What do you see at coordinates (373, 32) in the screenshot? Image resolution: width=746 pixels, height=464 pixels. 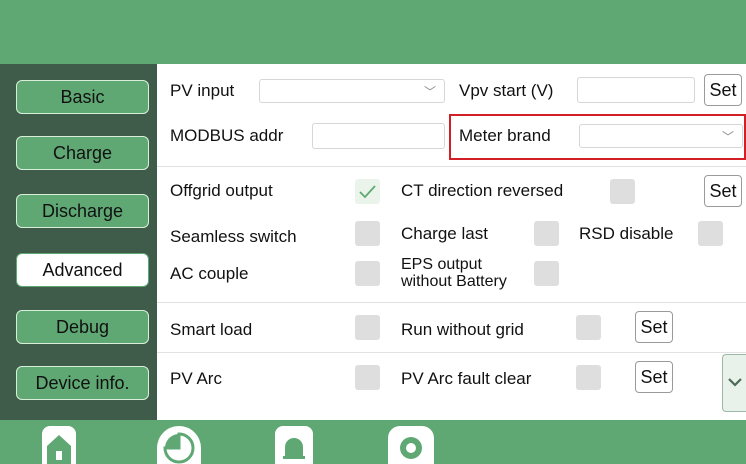 I see `top-bar` at bounding box center [373, 32].